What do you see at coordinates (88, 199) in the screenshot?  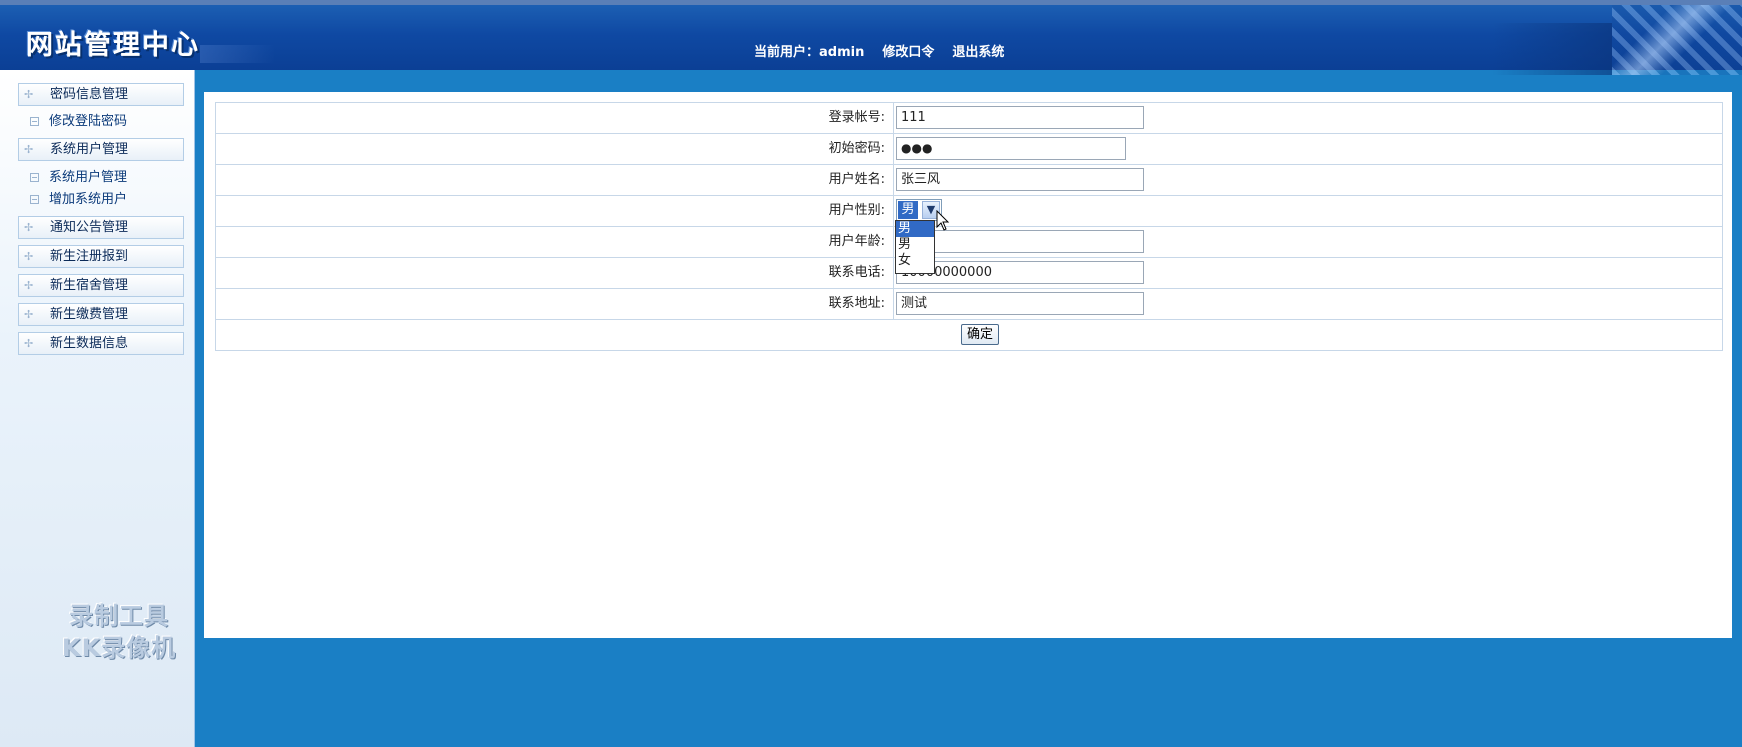 I see `menu-item-label: 增加系统用户` at bounding box center [88, 199].